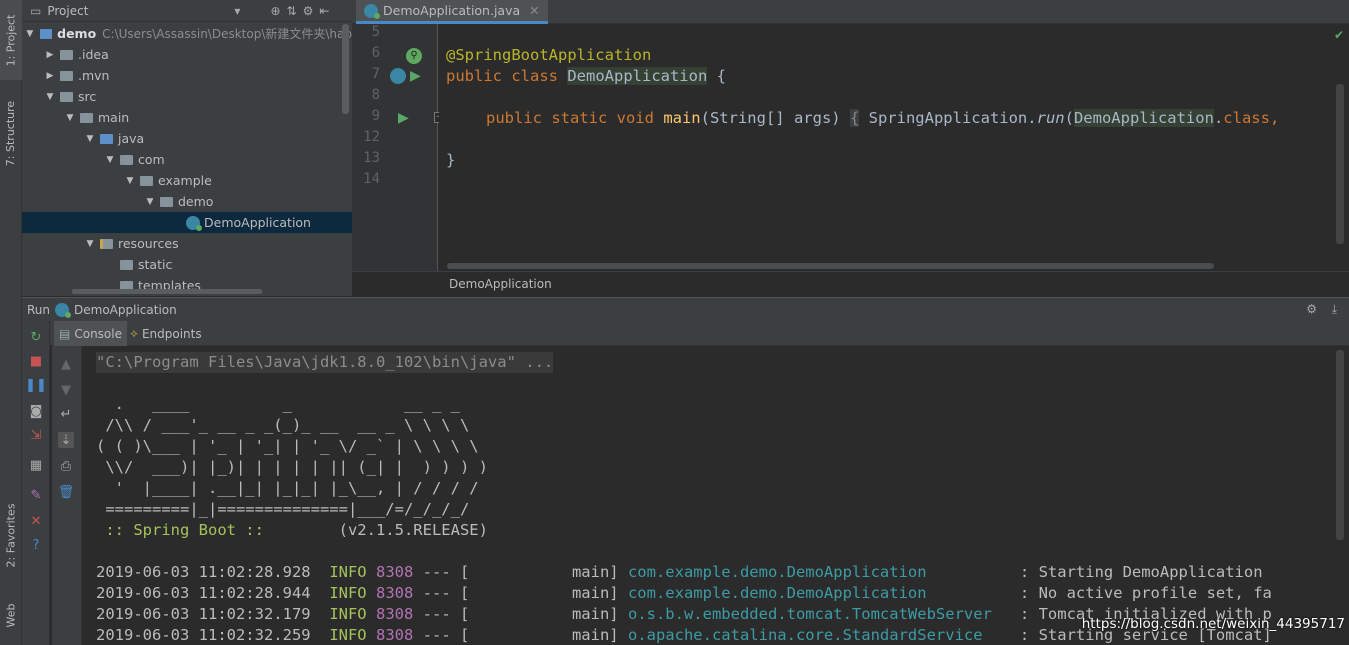 This screenshot has width=1349, height=645. Describe the element at coordinates (586, 76) in the screenshot. I see `code-line-7: public class DemoApplication {` at that location.